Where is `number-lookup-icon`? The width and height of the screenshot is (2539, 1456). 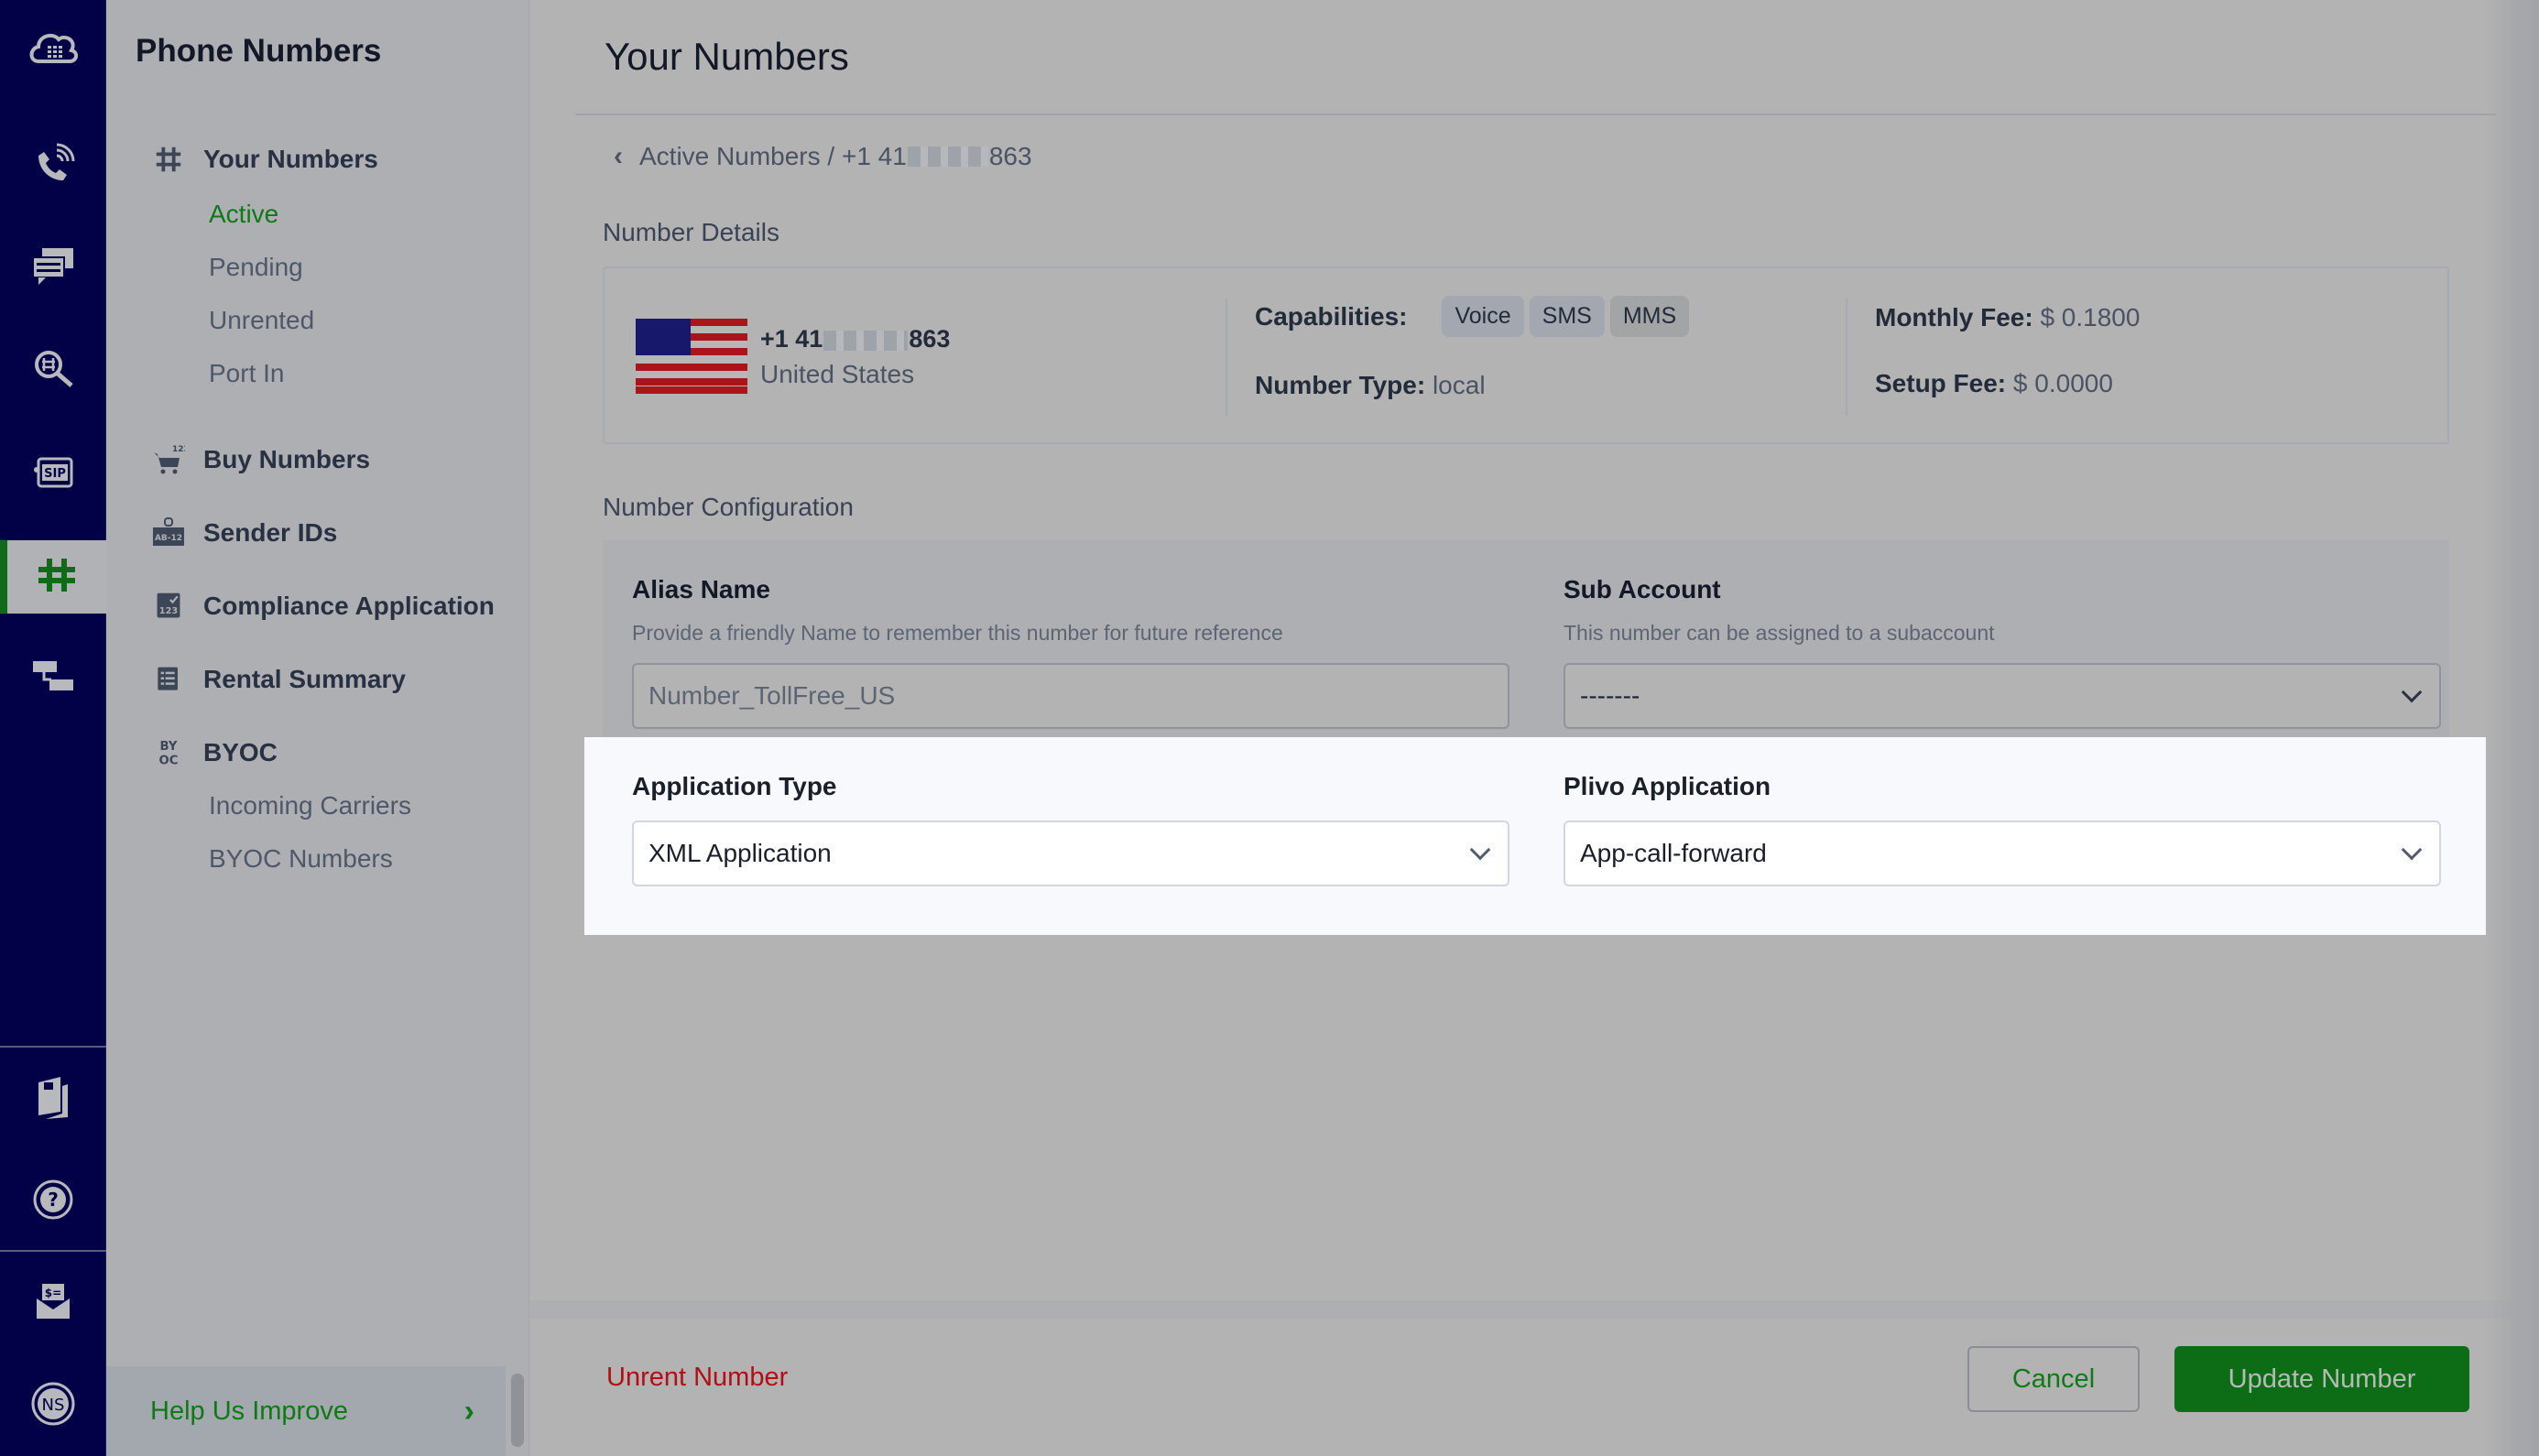 number-lookup-icon is located at coordinates (53, 371).